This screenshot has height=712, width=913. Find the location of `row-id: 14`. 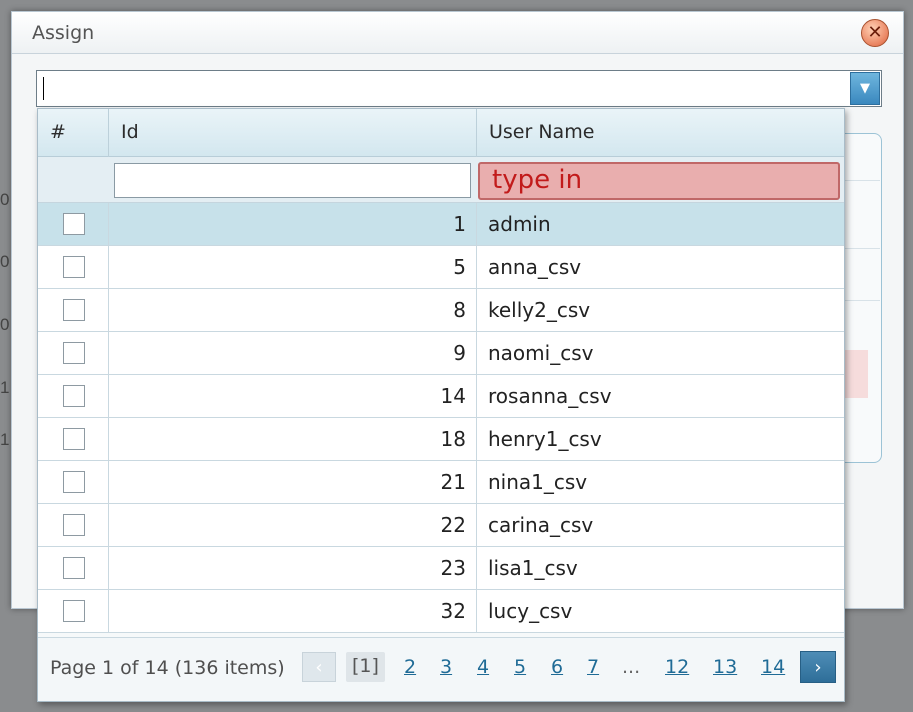

row-id: 14 is located at coordinates (293, 396).